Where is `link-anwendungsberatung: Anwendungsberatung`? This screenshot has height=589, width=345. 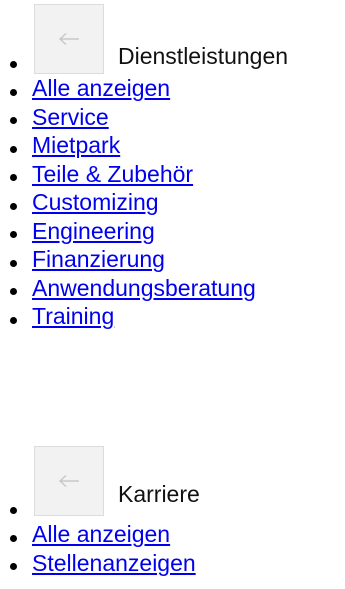 link-anwendungsberatung: Anwendungsberatung is located at coordinates (144, 288).